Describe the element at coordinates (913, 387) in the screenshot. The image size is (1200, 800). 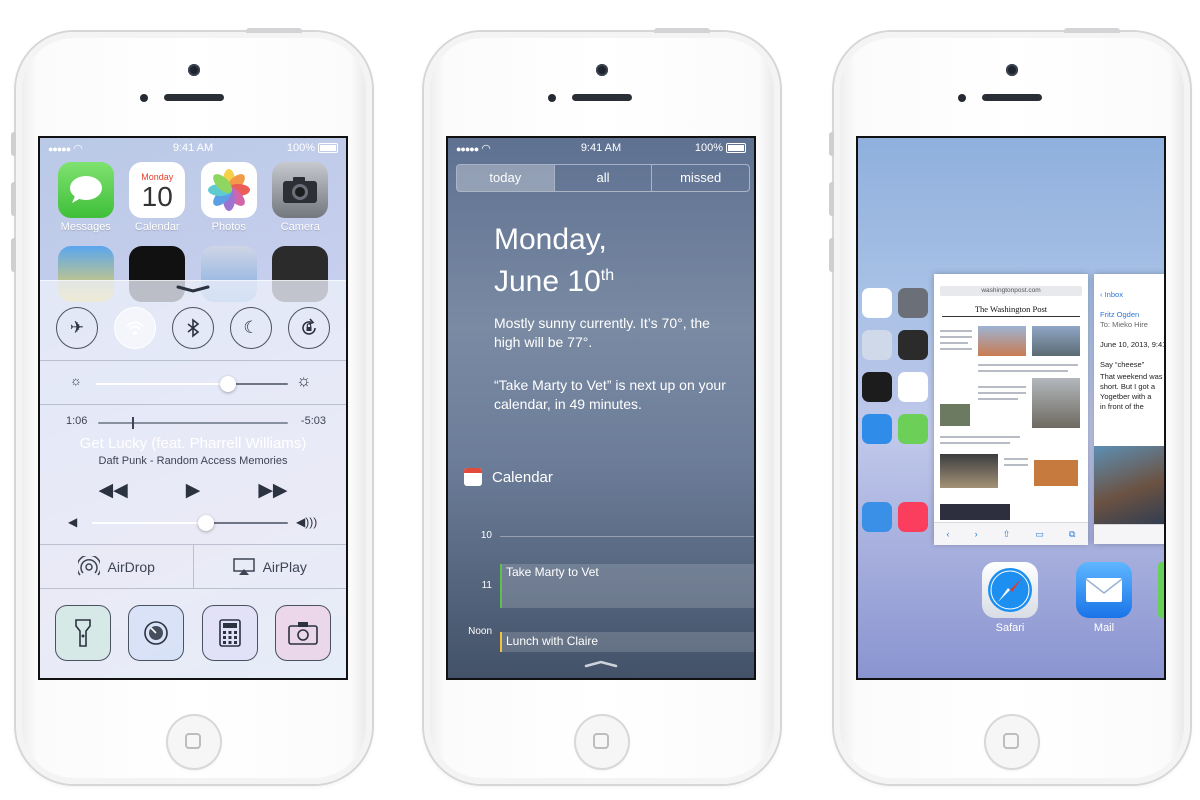
I see `game-center-icon` at that location.